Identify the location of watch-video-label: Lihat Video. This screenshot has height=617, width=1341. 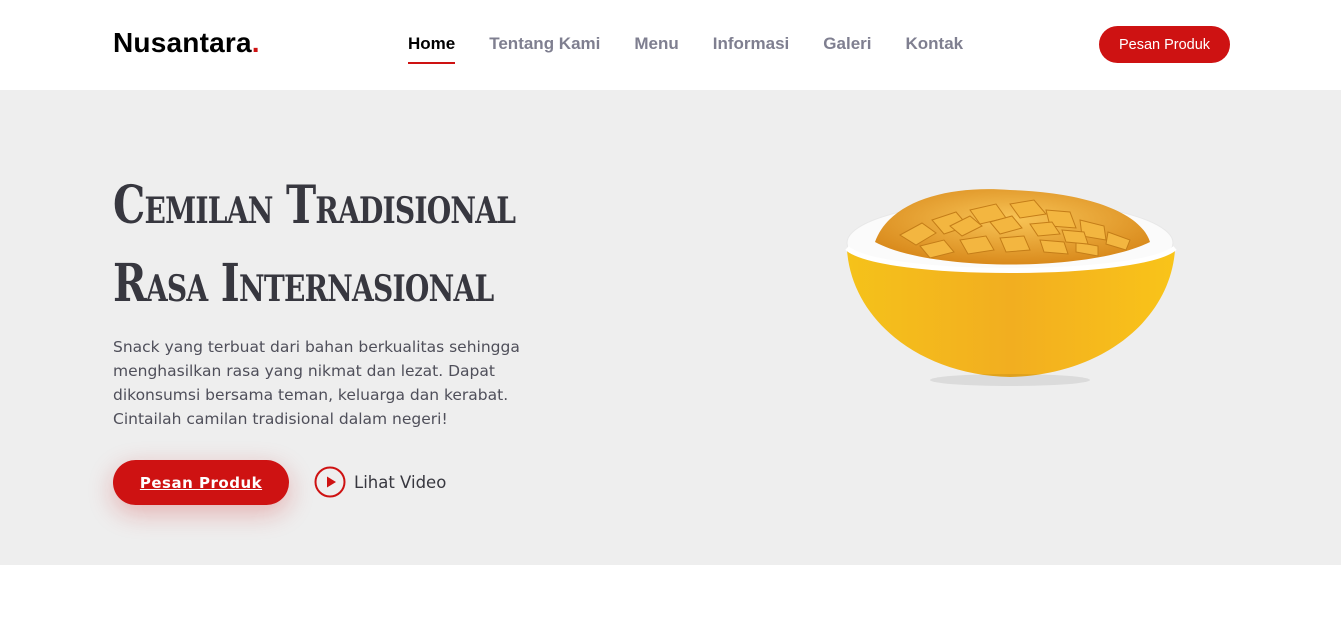
(400, 482).